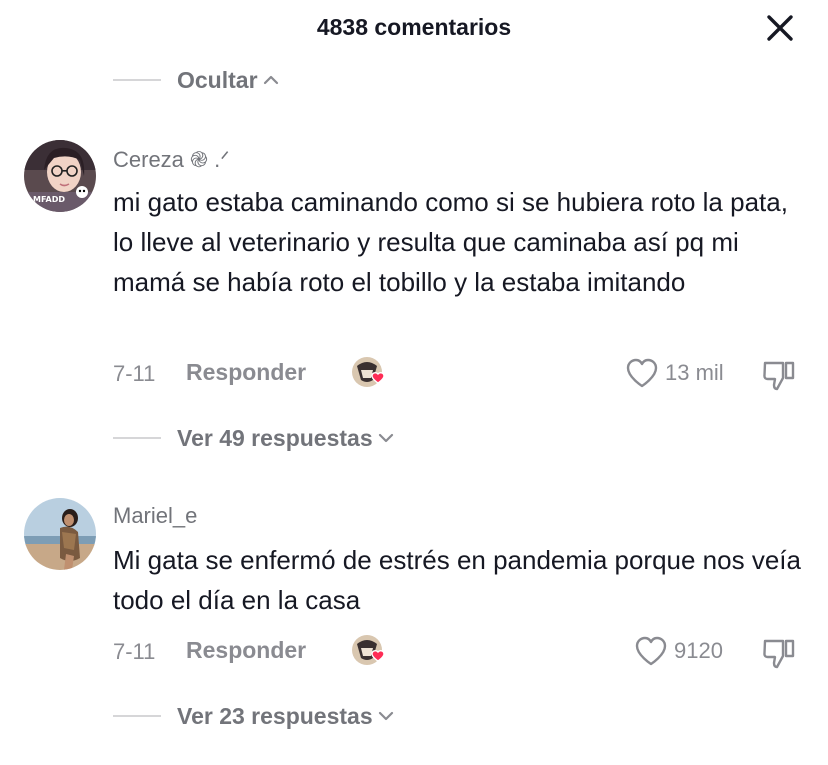  Describe the element at coordinates (698, 650) in the screenshot. I see `like-count: 9120` at that location.